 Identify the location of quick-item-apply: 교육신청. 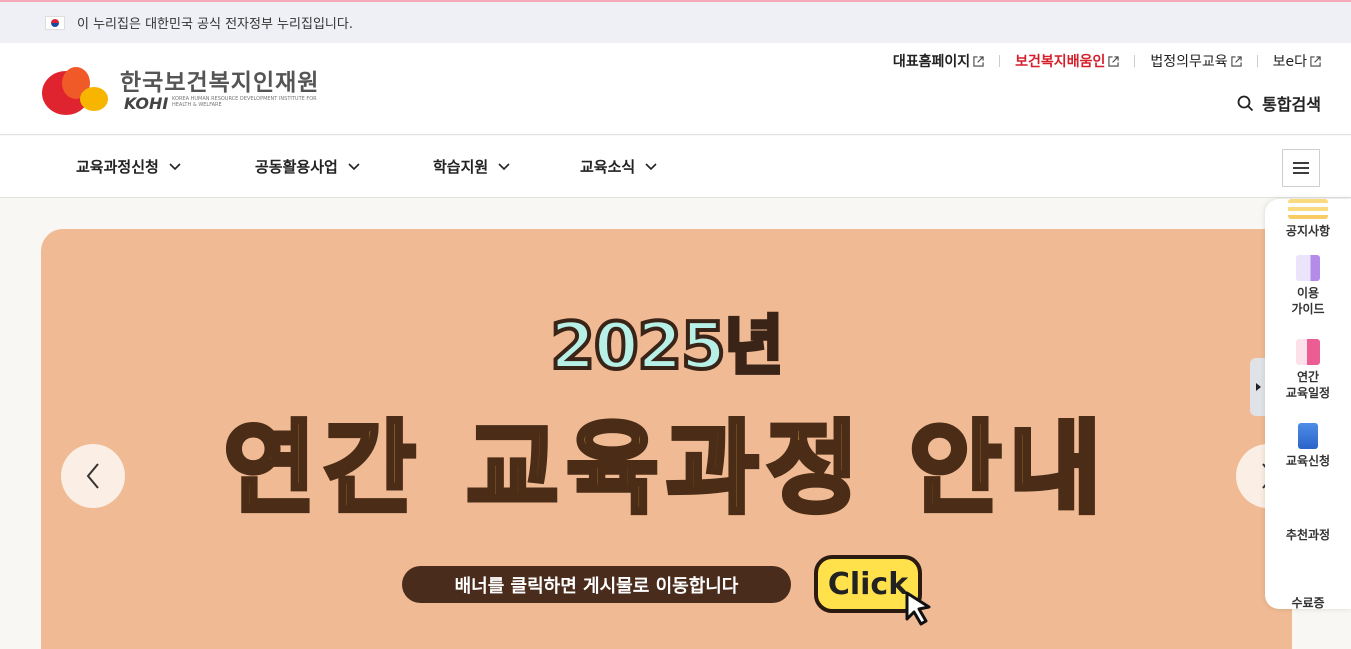
(1308, 446).